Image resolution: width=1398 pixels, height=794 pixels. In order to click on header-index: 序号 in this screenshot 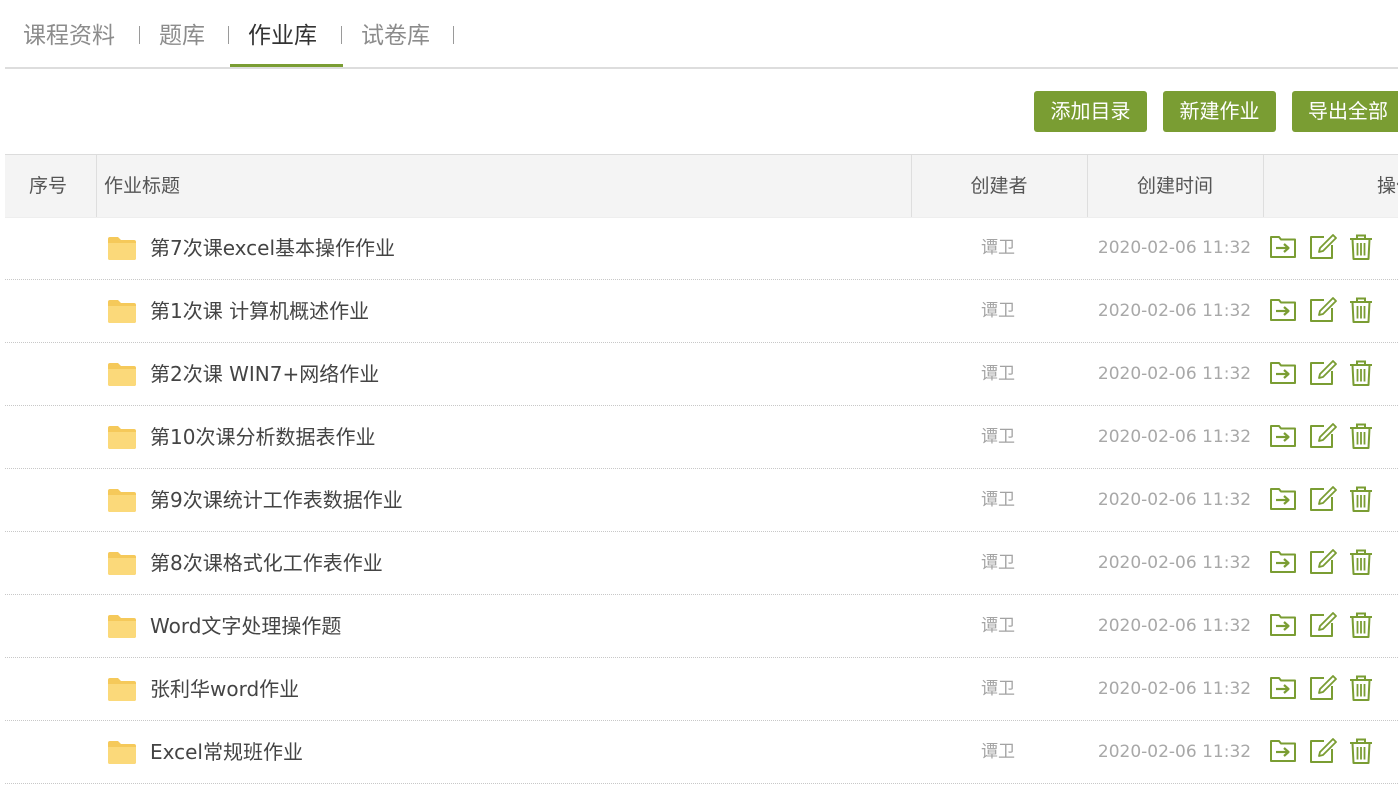, I will do `click(48, 186)`.